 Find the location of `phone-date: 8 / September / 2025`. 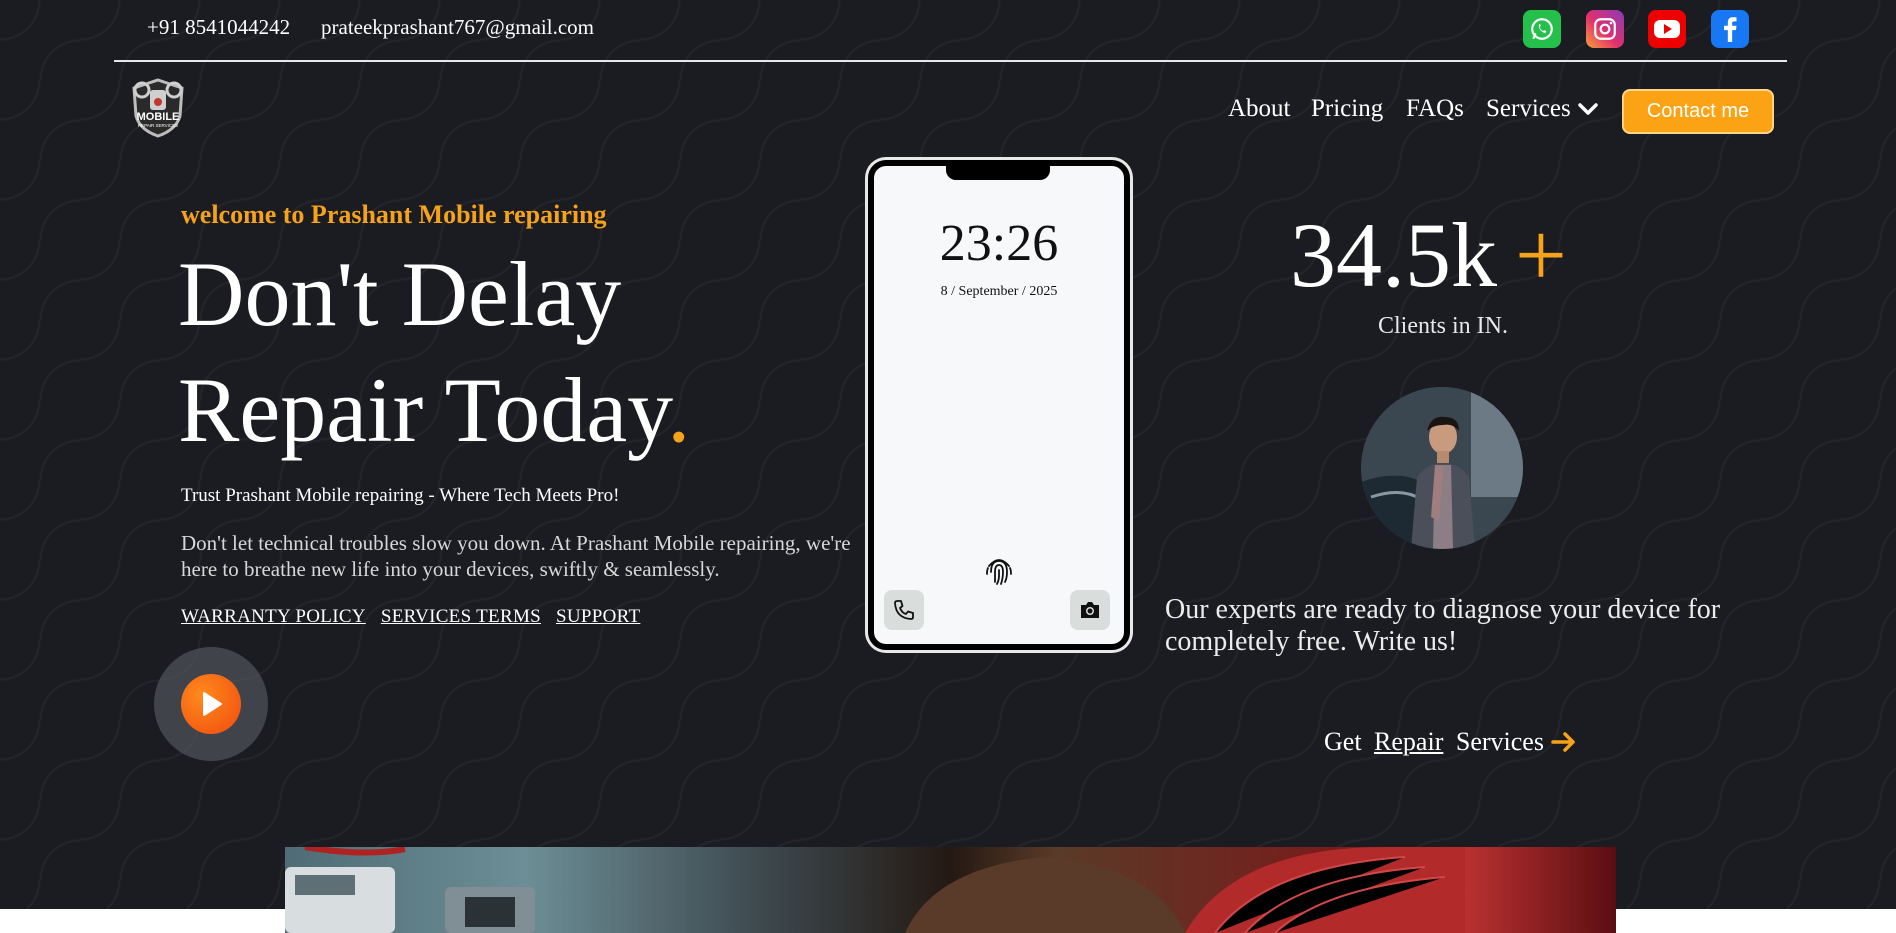

phone-date: 8 / September / 2025 is located at coordinates (999, 291).